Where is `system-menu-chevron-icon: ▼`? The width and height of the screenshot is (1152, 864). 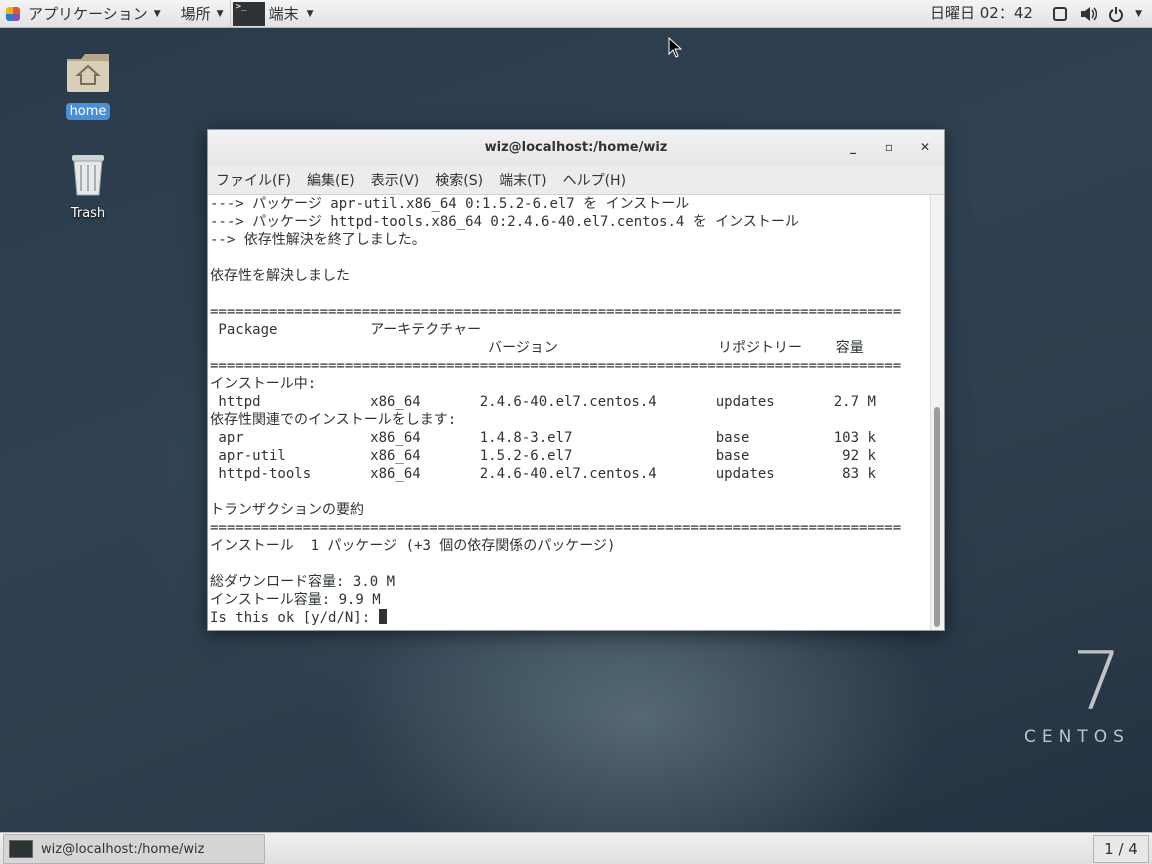 system-menu-chevron-icon: ▼ is located at coordinates (1138, 14).